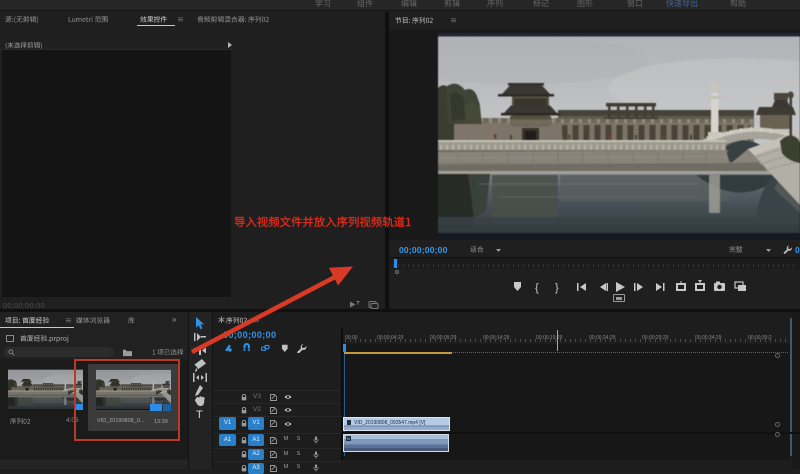 This screenshot has width=800, height=474. I want to click on svg-text: T, so click(199, 415).